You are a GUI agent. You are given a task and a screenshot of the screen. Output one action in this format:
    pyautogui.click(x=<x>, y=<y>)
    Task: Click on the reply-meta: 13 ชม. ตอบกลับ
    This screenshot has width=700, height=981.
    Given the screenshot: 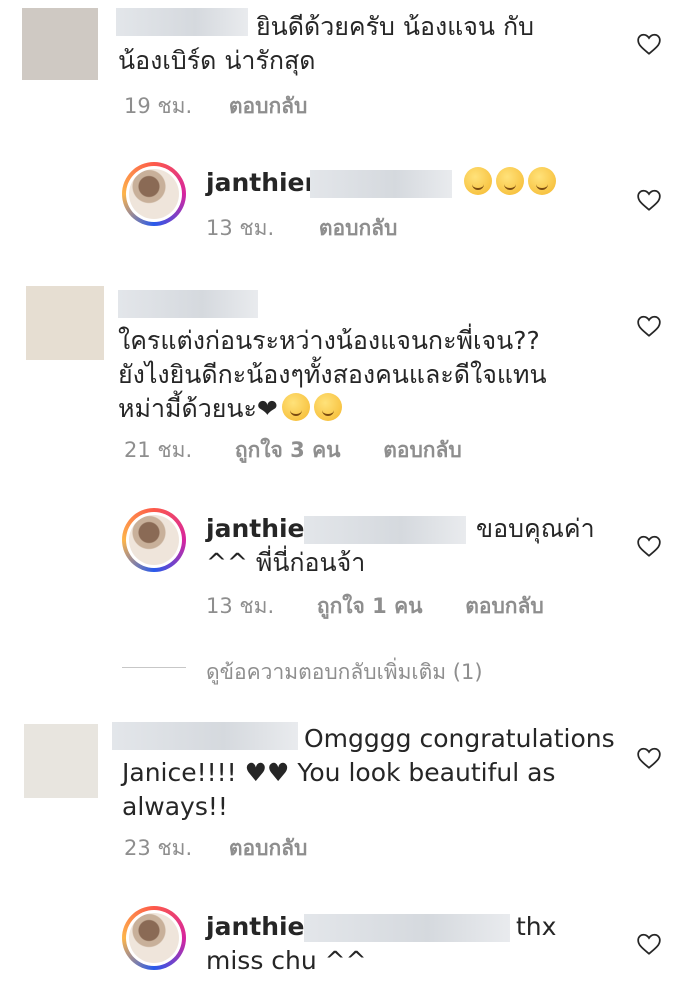 What is the action you would take?
    pyautogui.click(x=301, y=228)
    